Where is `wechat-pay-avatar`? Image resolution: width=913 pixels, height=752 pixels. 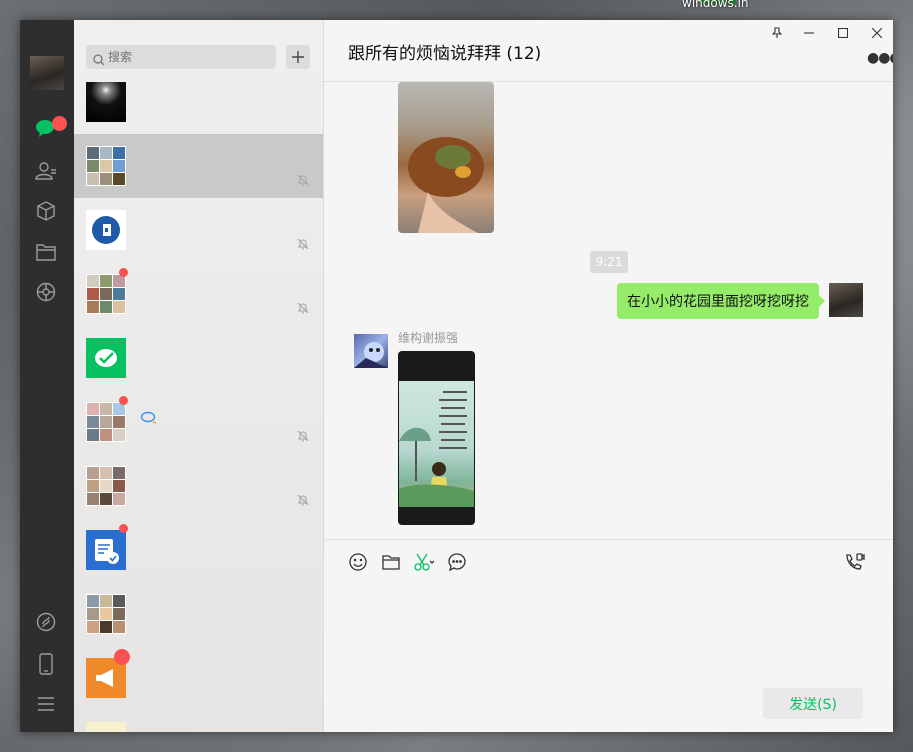
wechat-pay-avatar is located at coordinates (106, 358).